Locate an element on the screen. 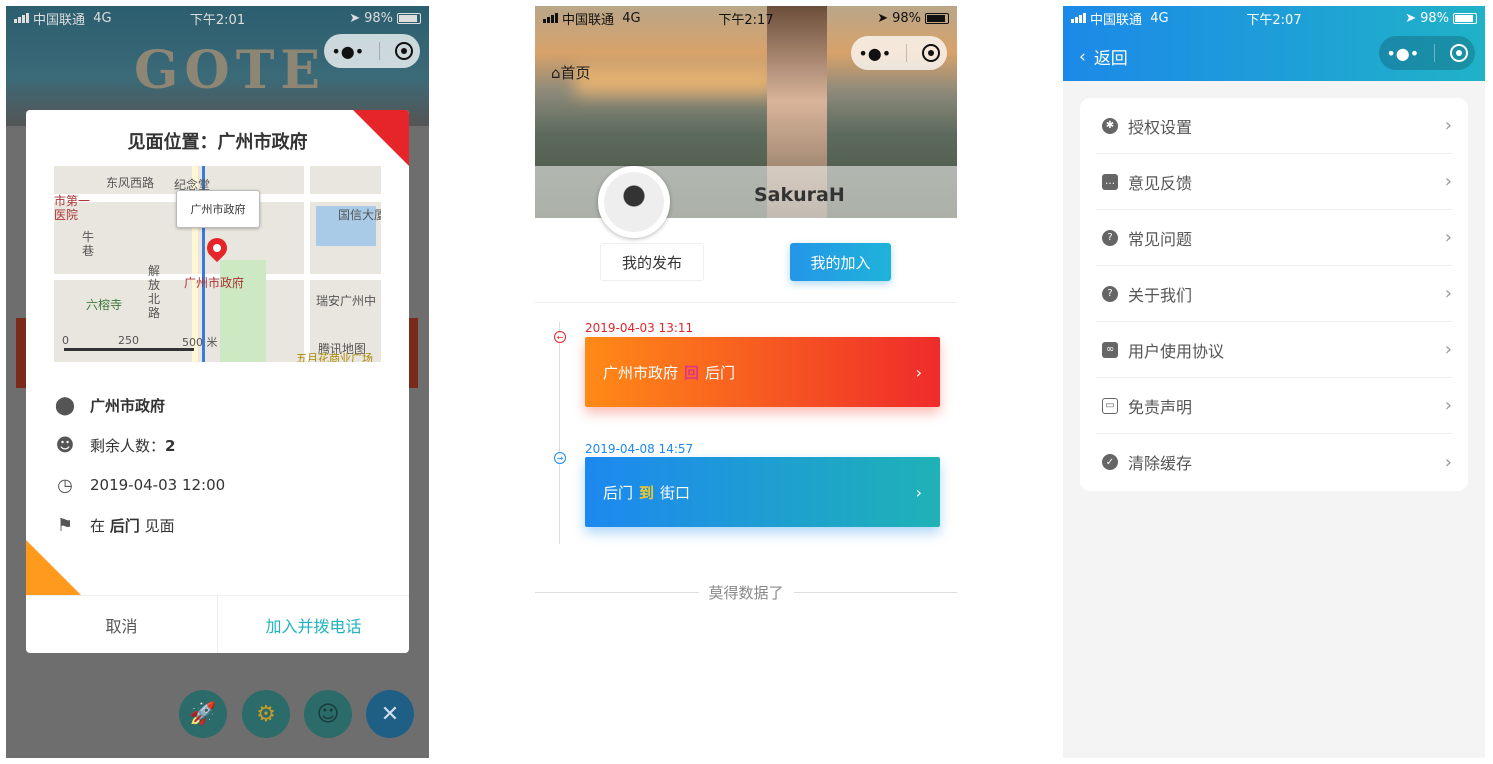 Image resolution: width=1493 pixels, height=764 pixels. meet-place: 后门 is located at coordinates (124, 525).